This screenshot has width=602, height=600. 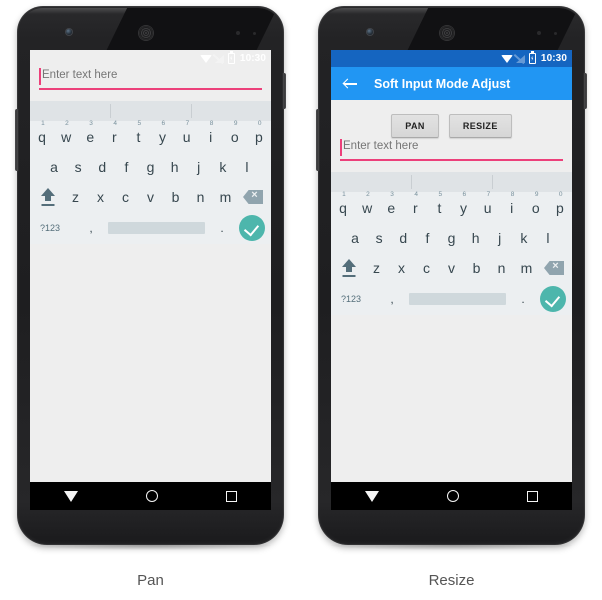 I want to click on status-bar: 10:30, so click(x=451, y=58).